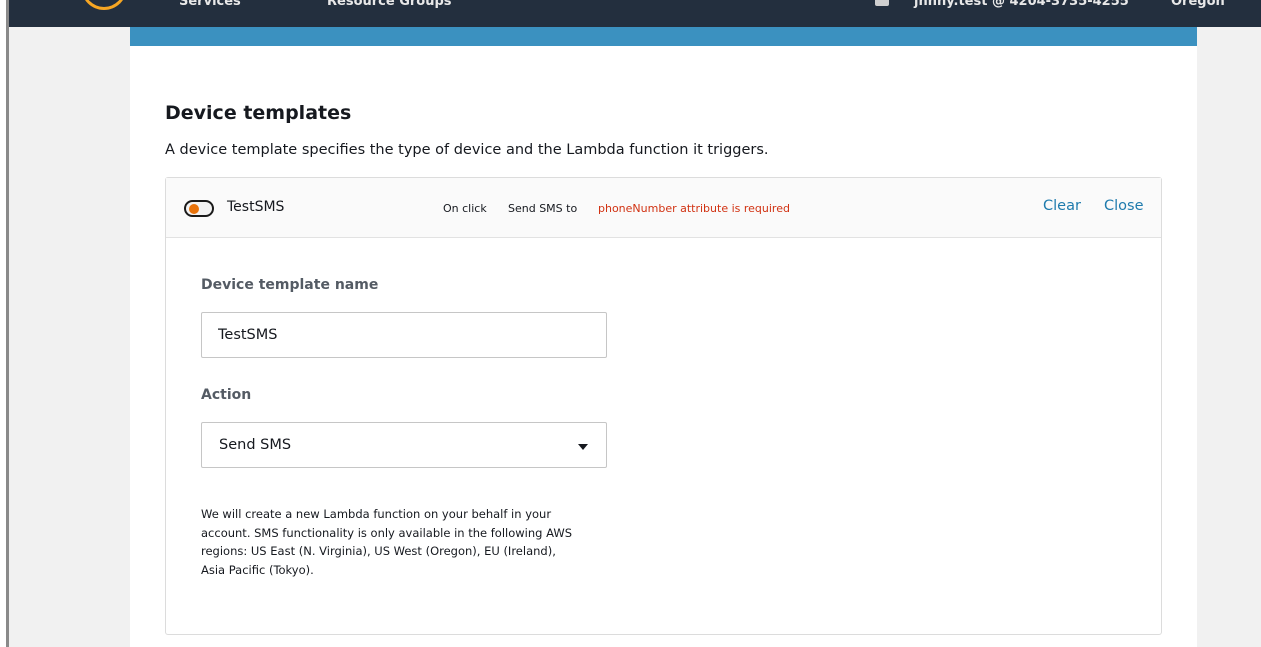 This screenshot has width=1261, height=647. Describe the element at coordinates (4, 323) in the screenshot. I see `window-left-edge` at that location.